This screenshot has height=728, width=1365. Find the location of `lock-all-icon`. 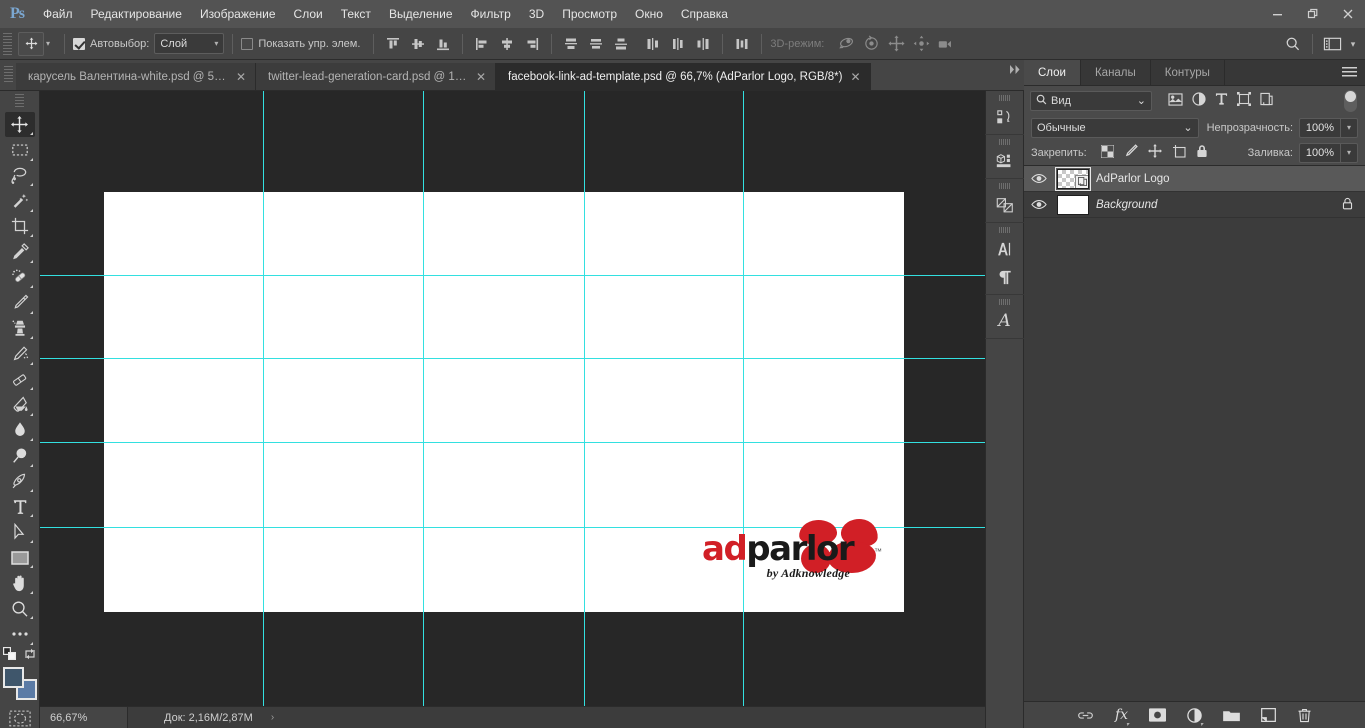

lock-all-icon is located at coordinates (1202, 152).